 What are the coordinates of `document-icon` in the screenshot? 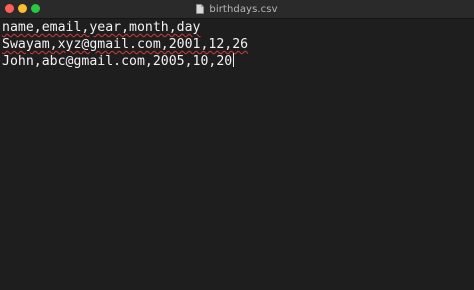 It's located at (200, 9).